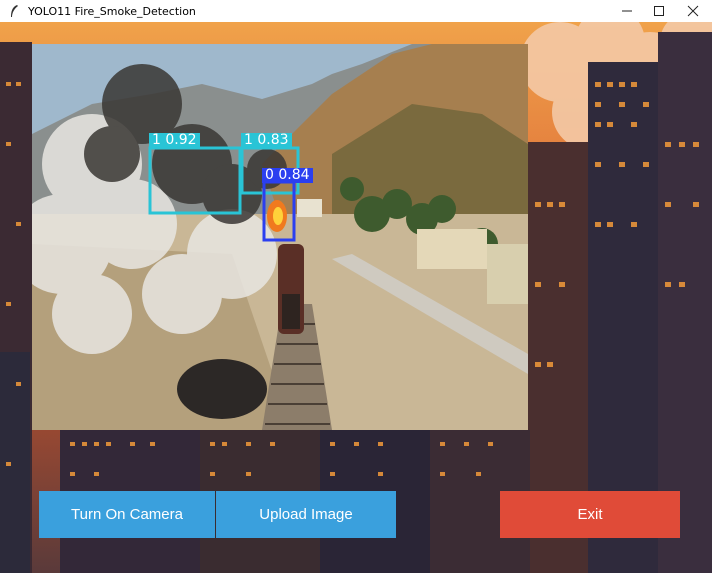  What do you see at coordinates (590, 514) in the screenshot?
I see `exit-button: Exit` at bounding box center [590, 514].